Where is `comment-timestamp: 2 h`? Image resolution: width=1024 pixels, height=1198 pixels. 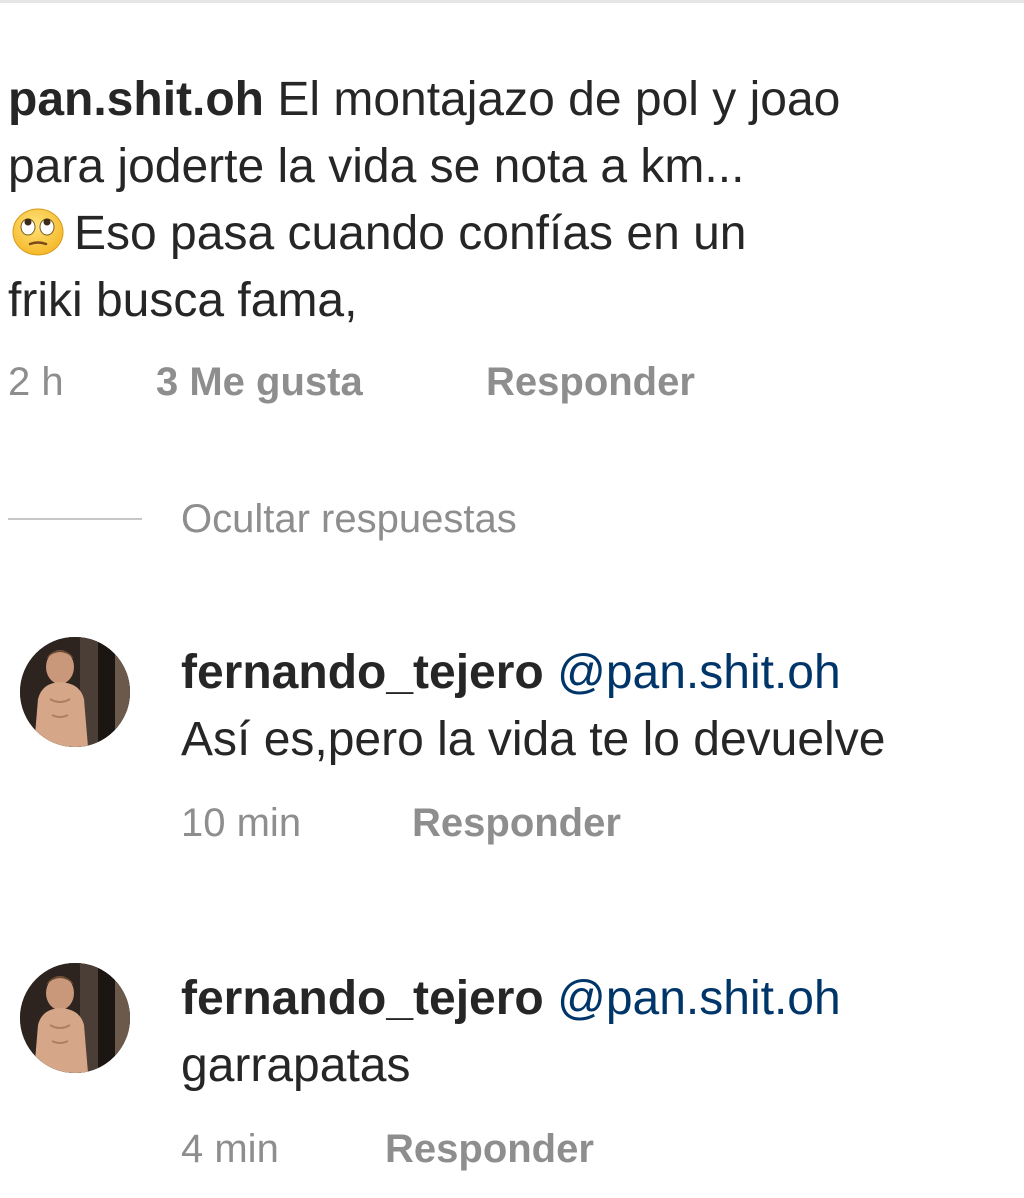
comment-timestamp: 2 h is located at coordinates (36, 382).